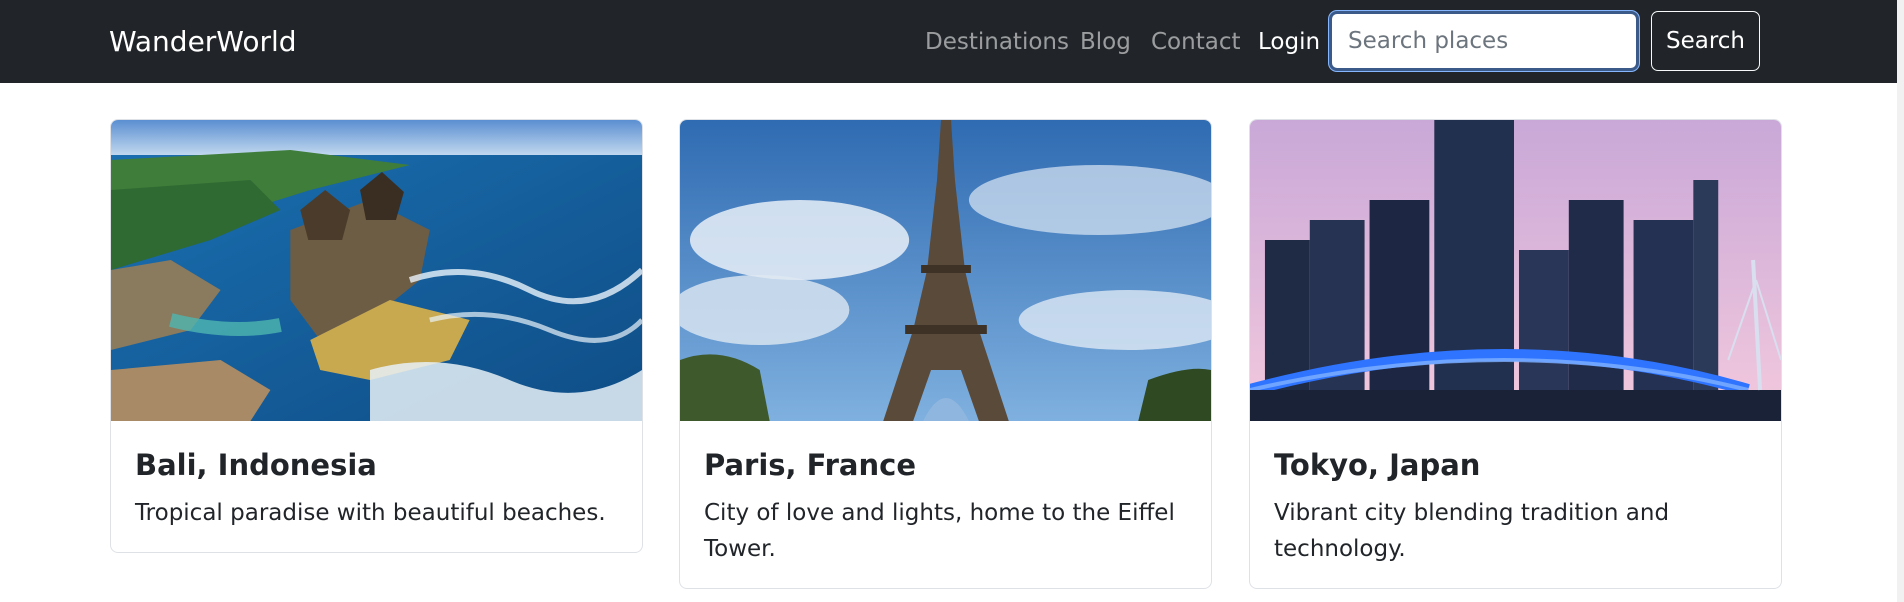 This screenshot has height=602, width=1904. What do you see at coordinates (810, 465) in the screenshot?
I see `card-title: Paris, France` at bounding box center [810, 465].